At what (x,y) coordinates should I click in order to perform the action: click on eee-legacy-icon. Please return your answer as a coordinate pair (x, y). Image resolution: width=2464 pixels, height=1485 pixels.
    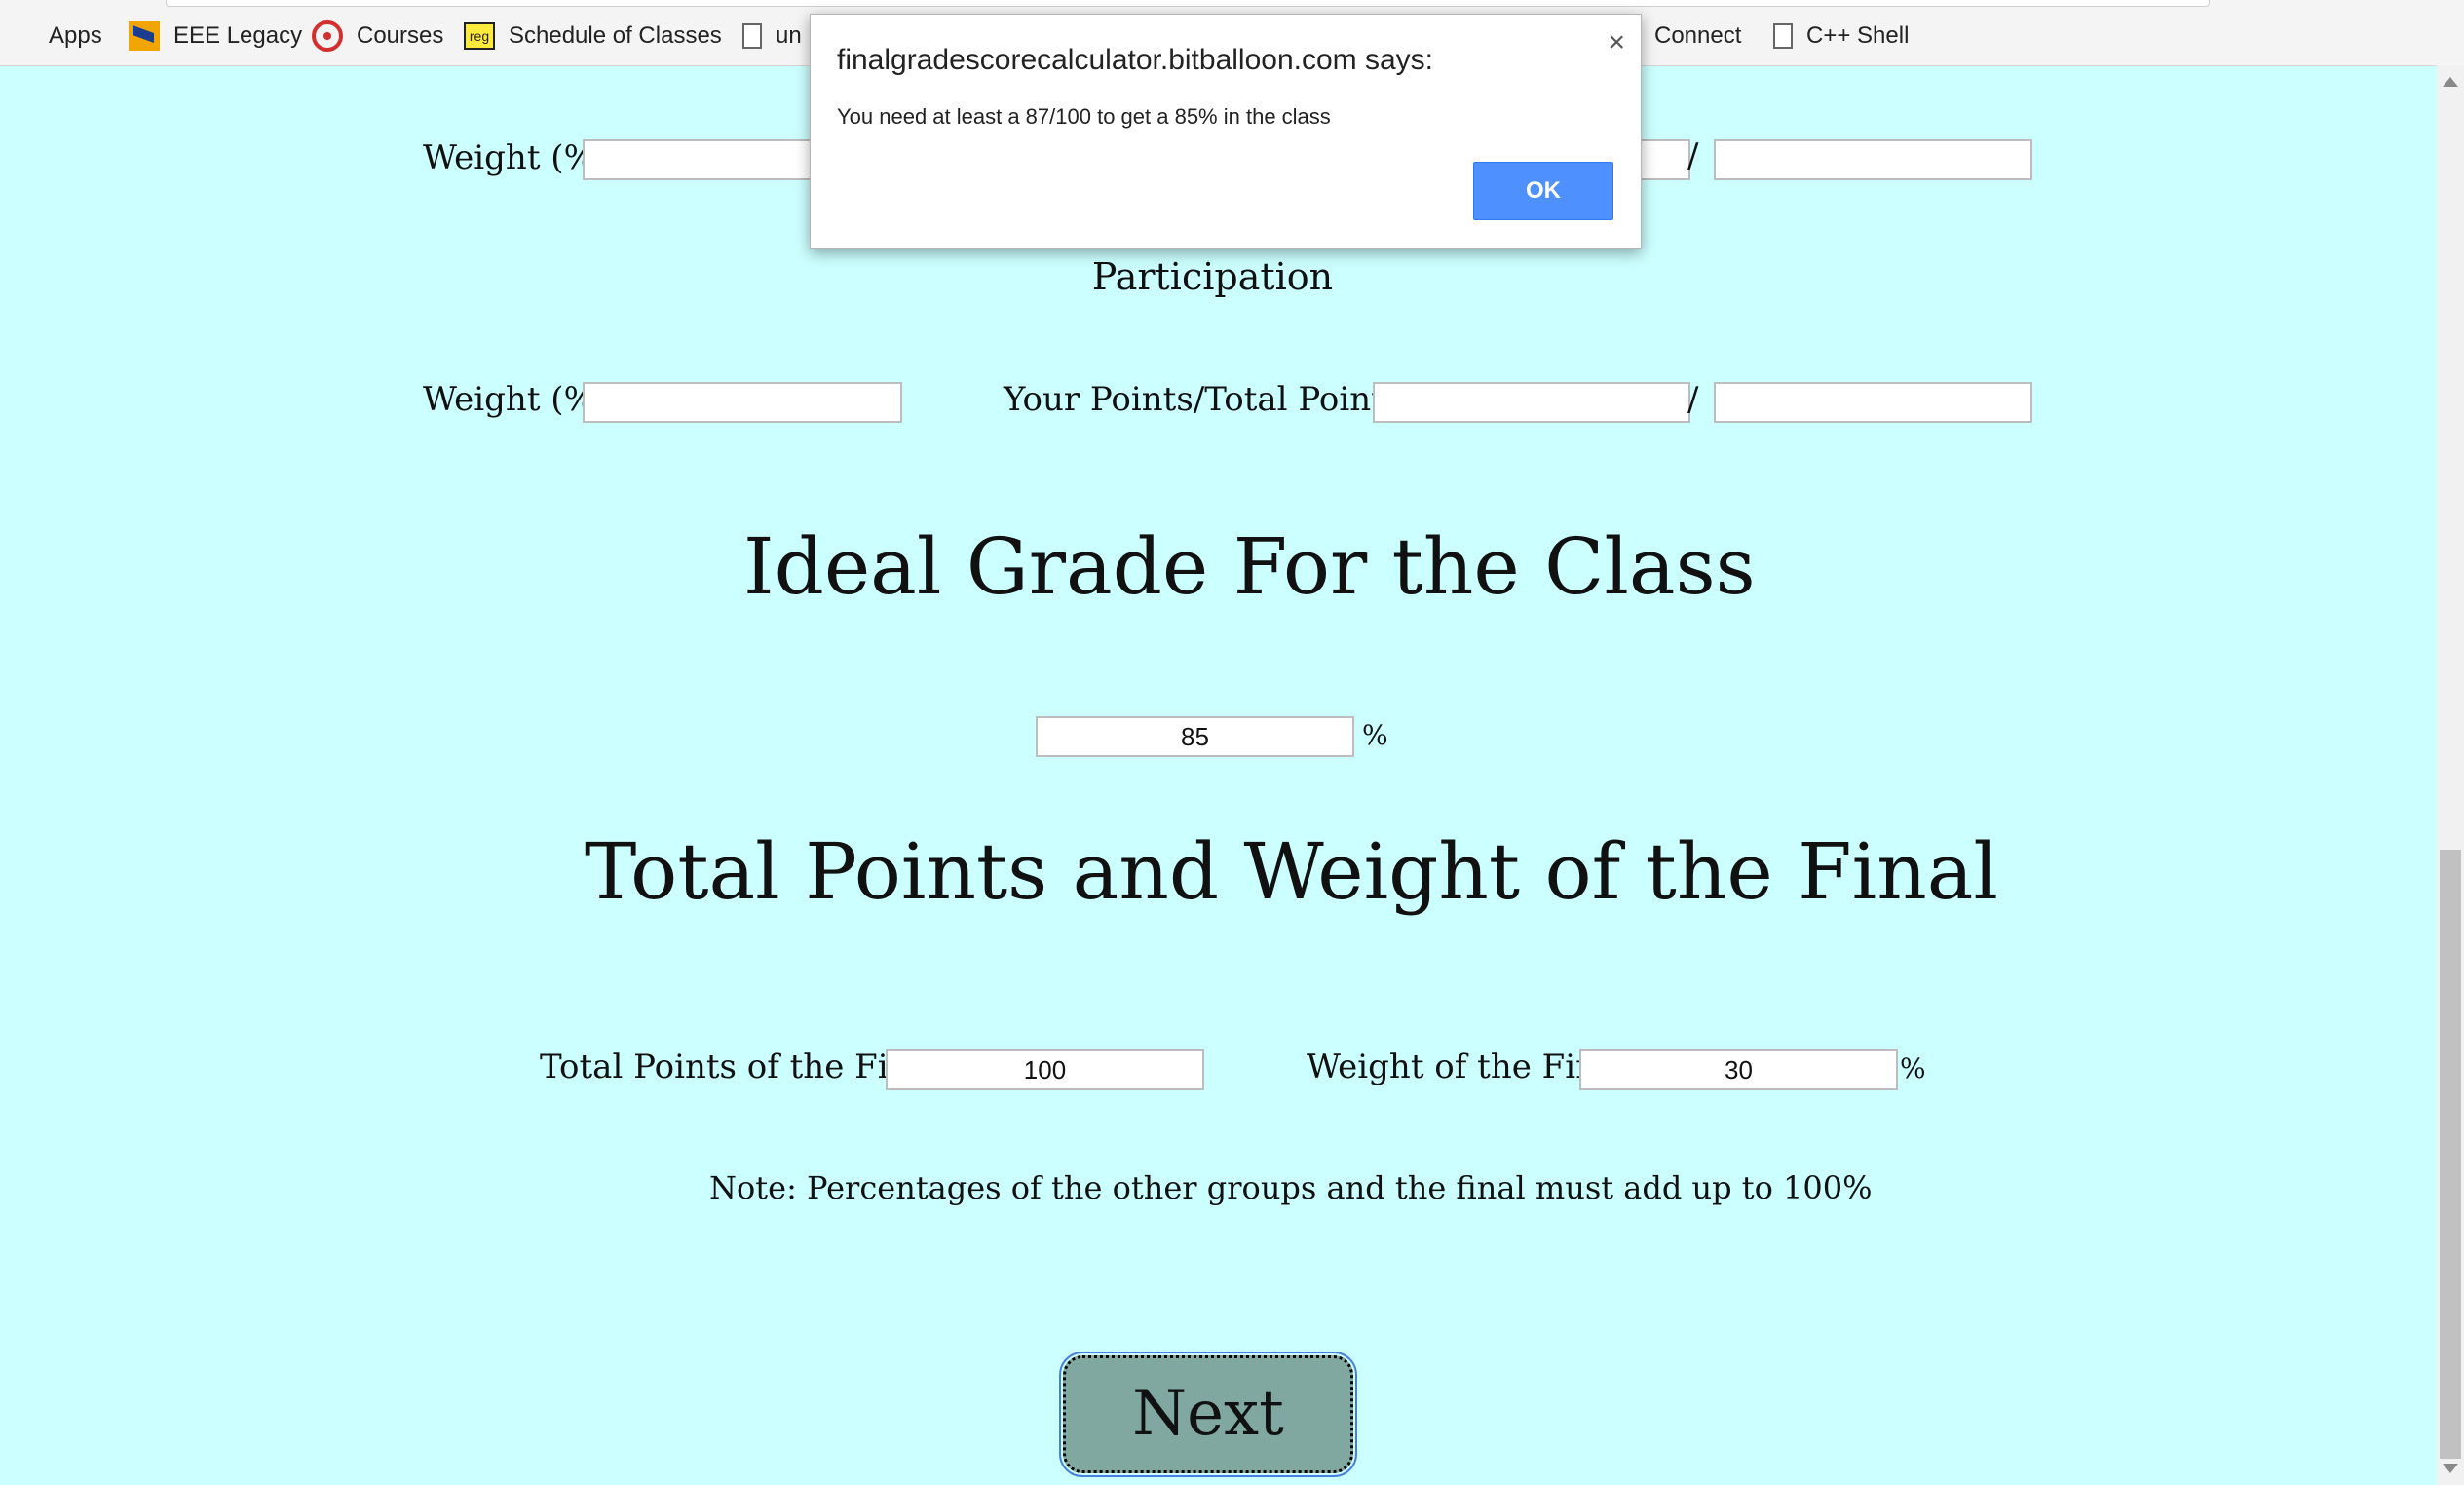
    Looking at the image, I should click on (144, 36).